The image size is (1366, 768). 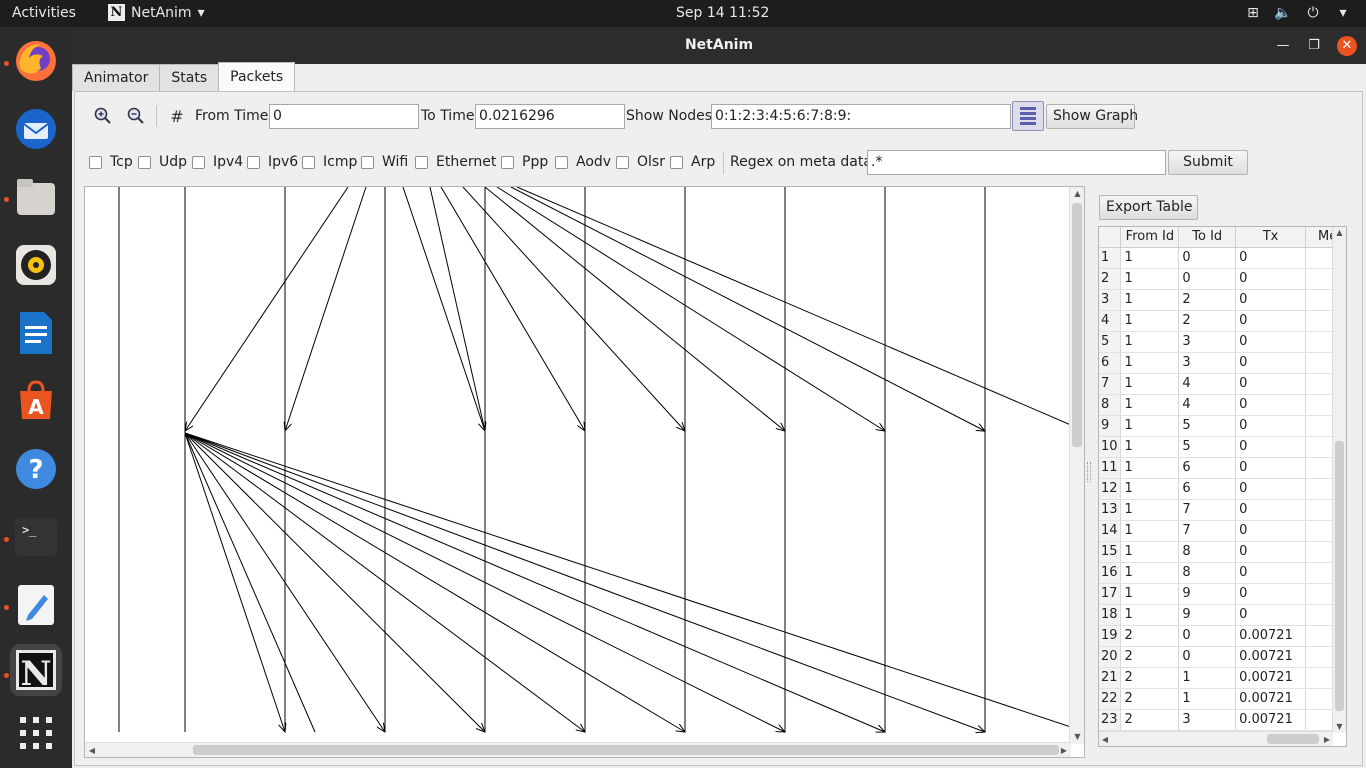 What do you see at coordinates (177, 117) in the screenshot?
I see `grid-icon: #` at bounding box center [177, 117].